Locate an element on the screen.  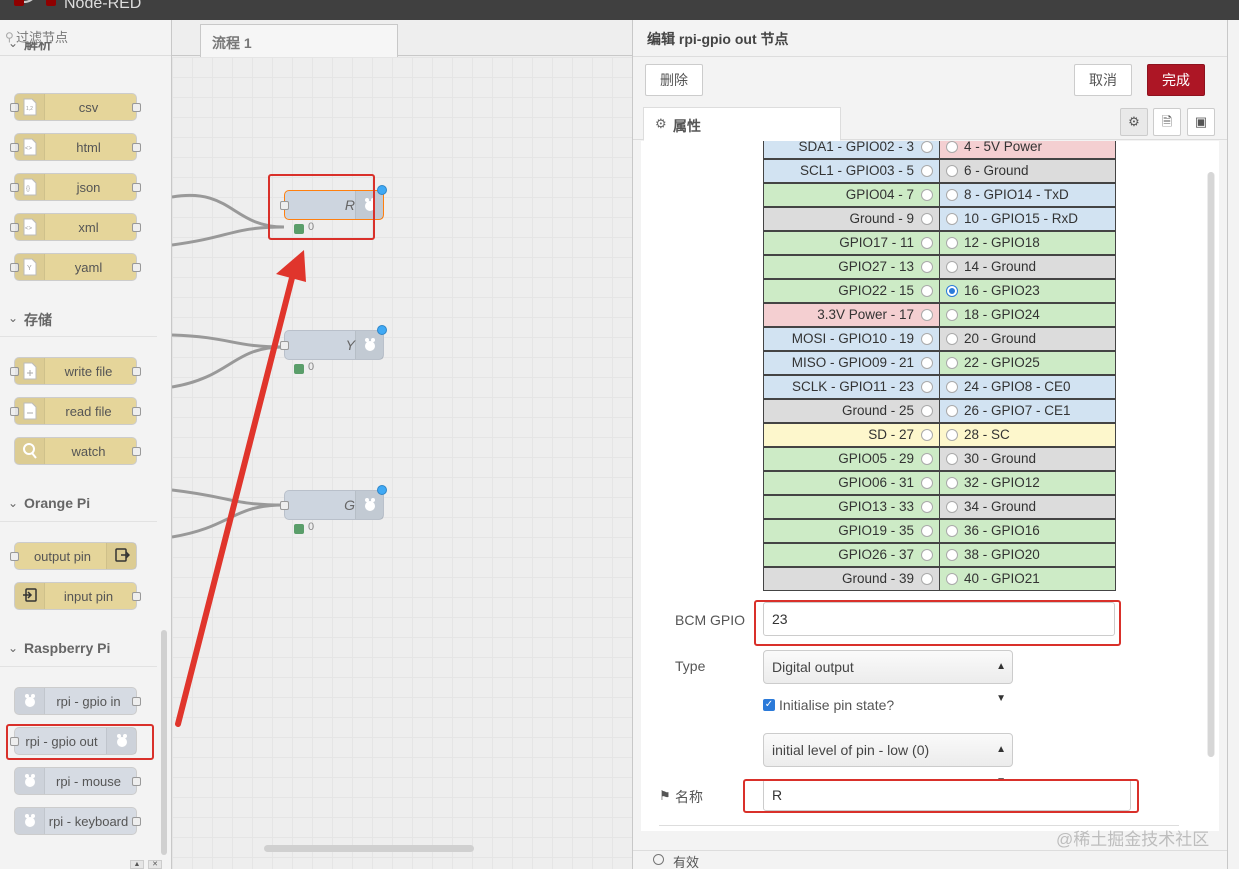
gpio-pin-option: 26 - GPIO7 - CE1 is located at coordinates (1027, 411).